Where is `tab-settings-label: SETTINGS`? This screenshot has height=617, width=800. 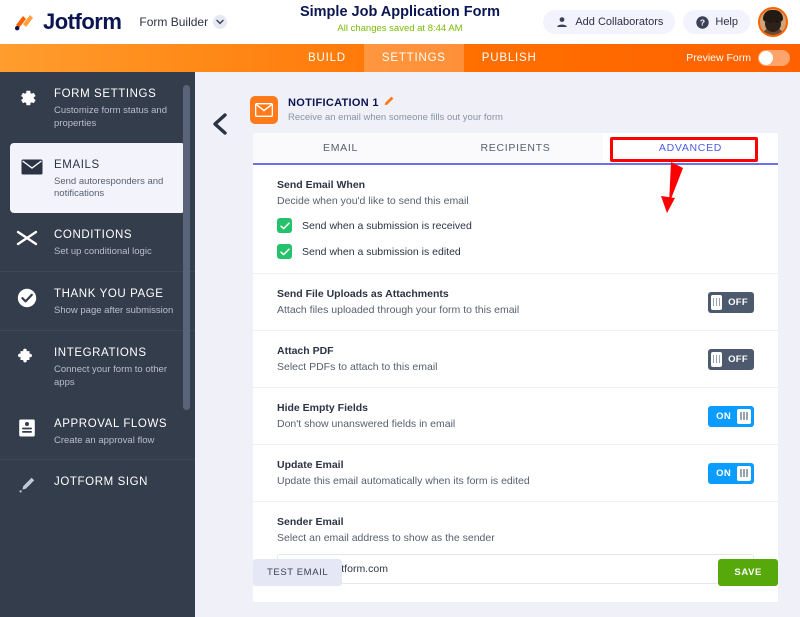 tab-settings-label: SETTINGS is located at coordinates (413, 58).